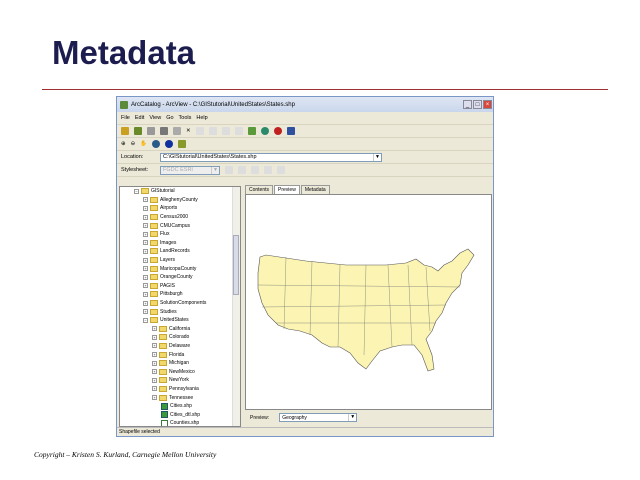 The image size is (640, 480). I want to click on menu-view: View, so click(155, 118).